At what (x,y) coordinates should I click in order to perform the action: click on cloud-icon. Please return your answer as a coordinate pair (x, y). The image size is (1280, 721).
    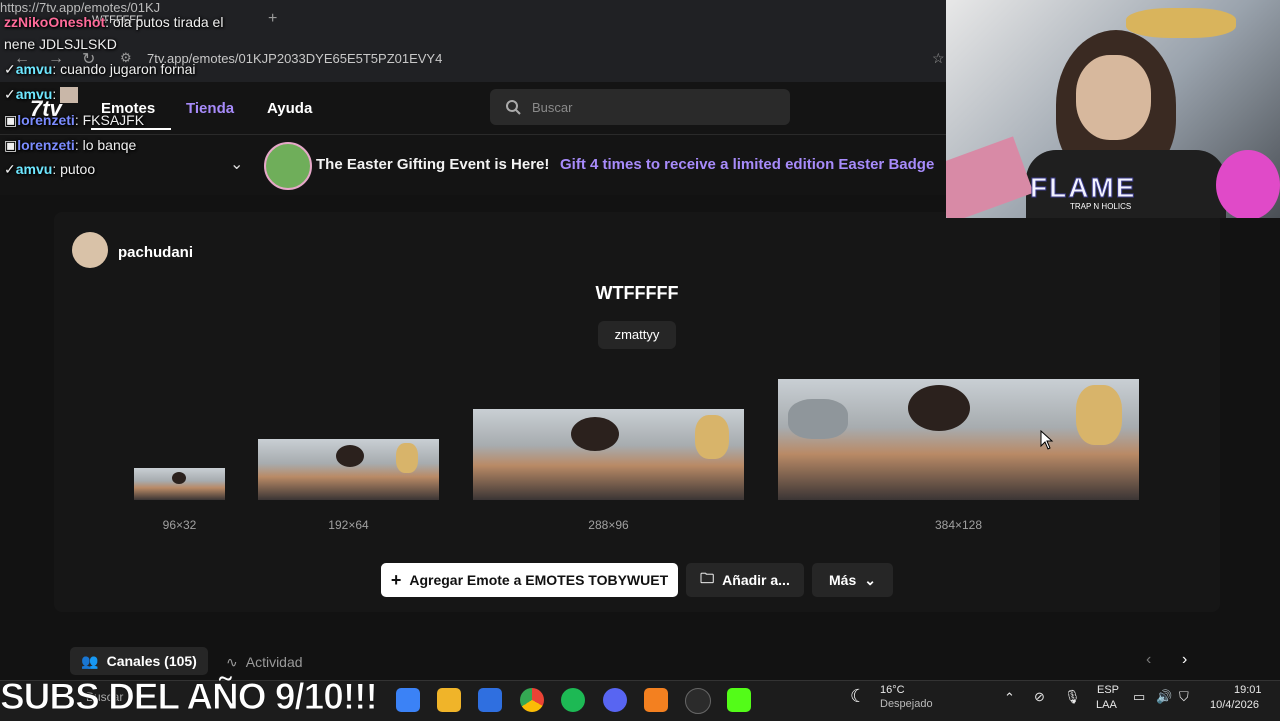
    Looking at the image, I should click on (656, 700).